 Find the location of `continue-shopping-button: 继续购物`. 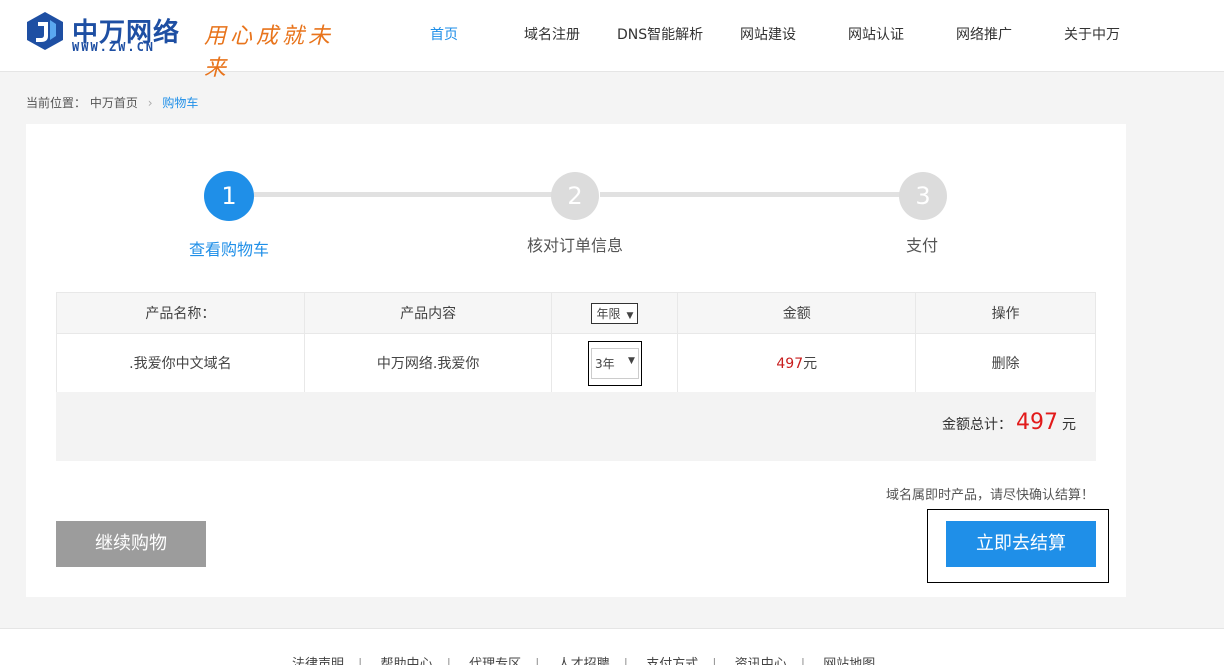

continue-shopping-button: 继续购物 is located at coordinates (131, 544).